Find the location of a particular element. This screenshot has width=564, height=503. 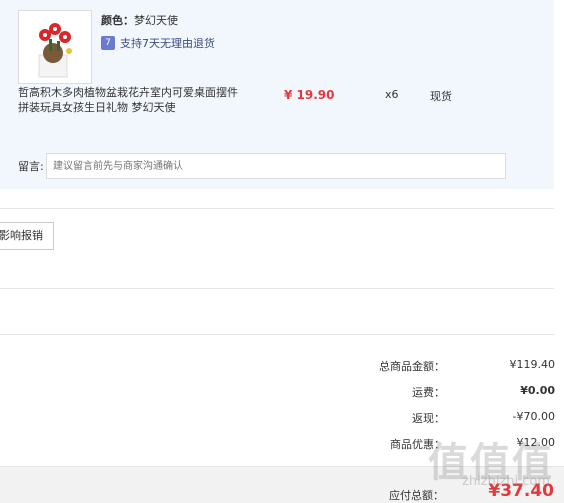

shipping-label: 运费： is located at coordinates (428, 392).